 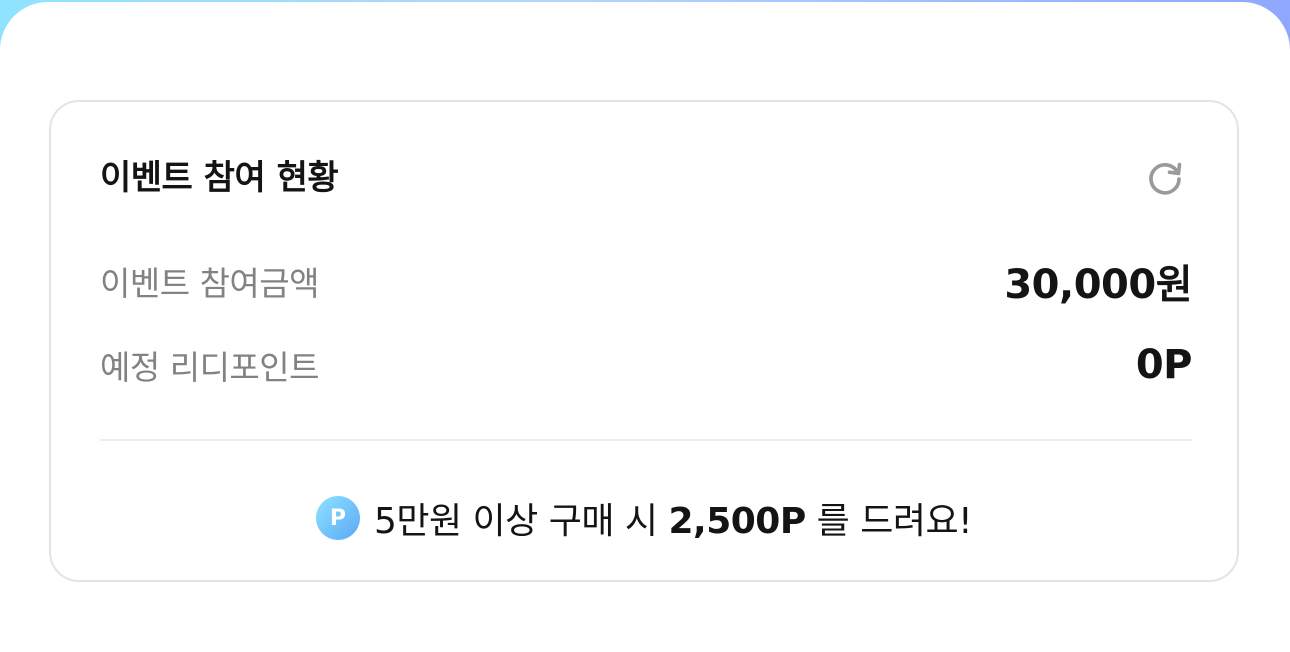 What do you see at coordinates (1164, 365) in the screenshot?
I see `expected-points-value: 0P` at bounding box center [1164, 365].